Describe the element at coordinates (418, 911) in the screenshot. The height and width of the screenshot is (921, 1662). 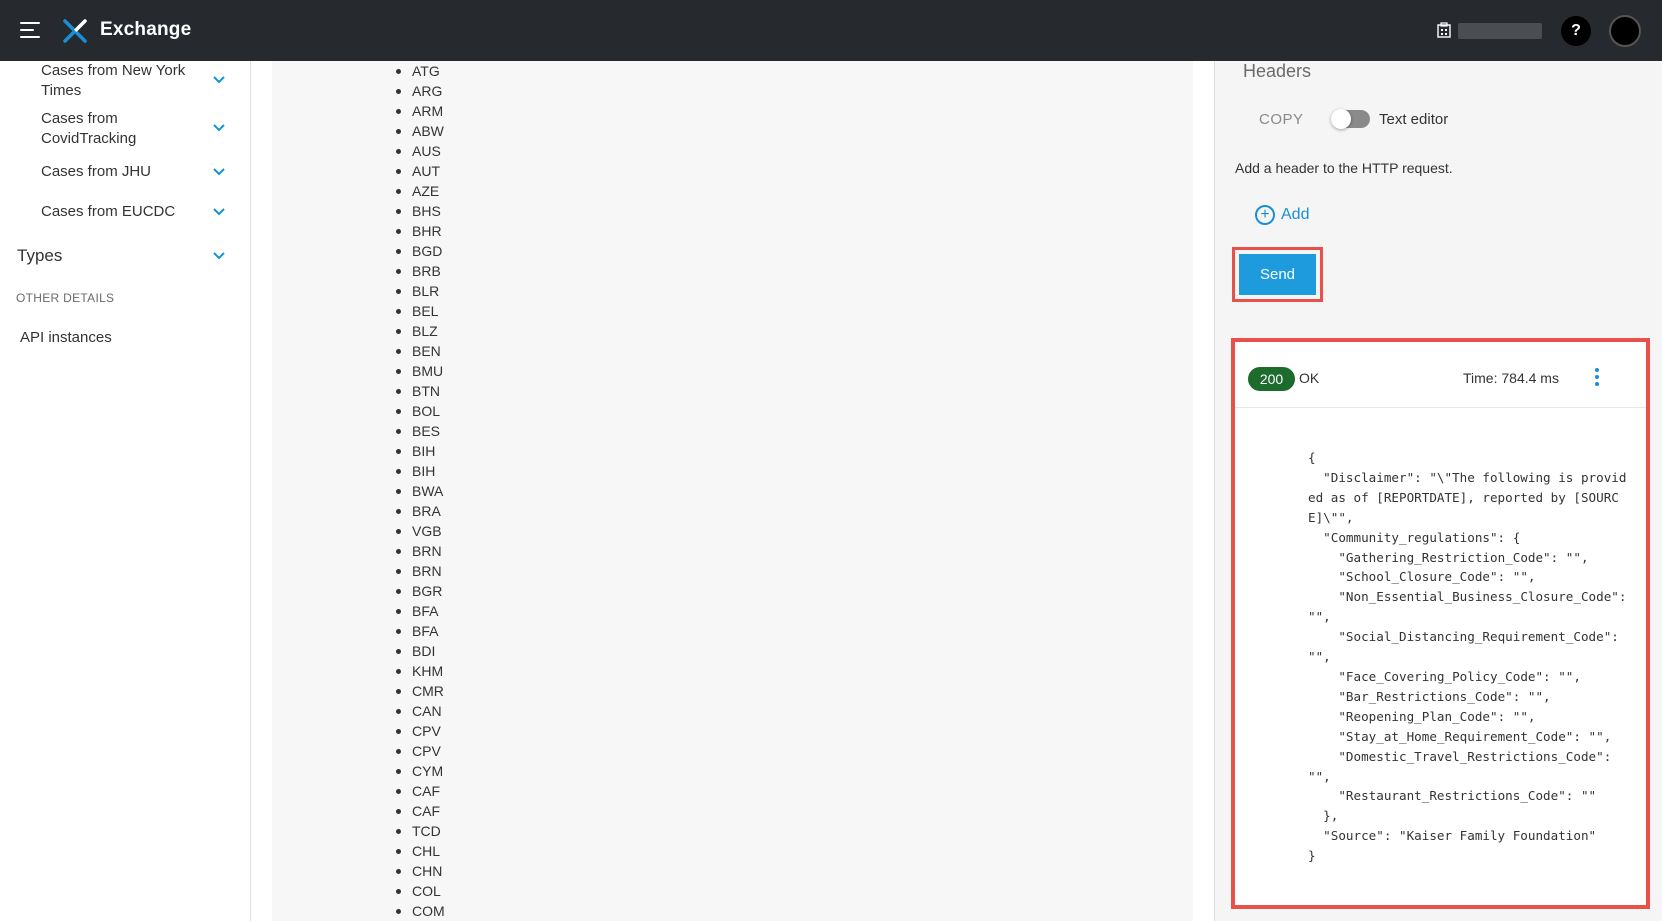
I see `list-item: COM` at that location.